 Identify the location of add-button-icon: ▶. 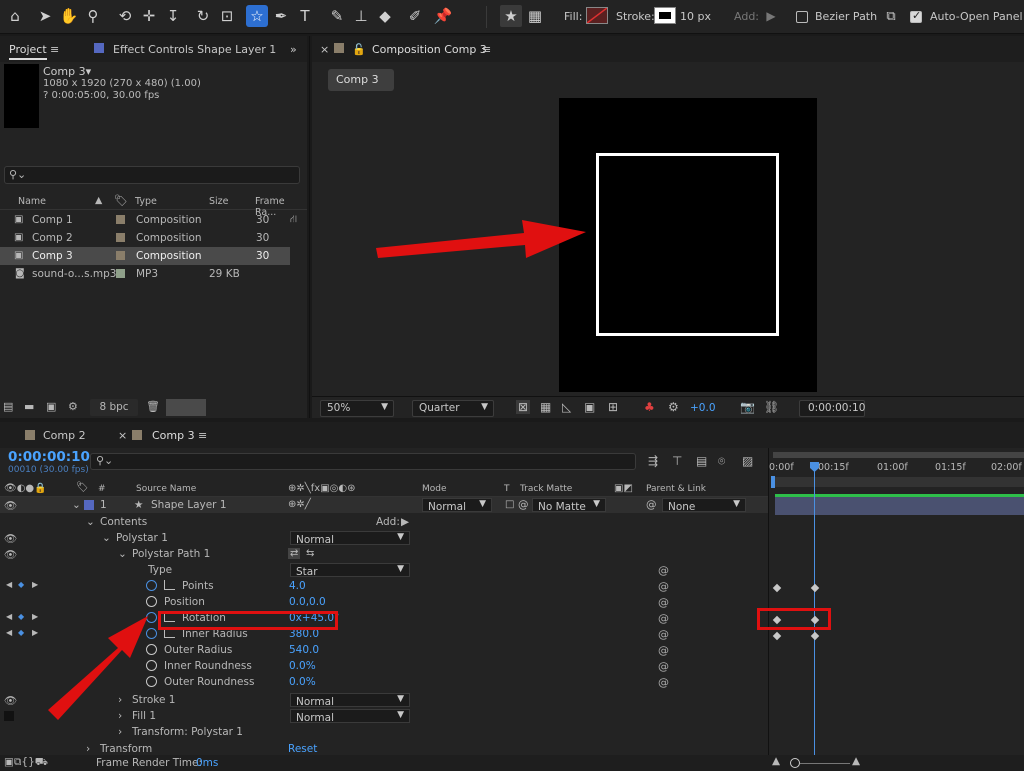
(771, 16).